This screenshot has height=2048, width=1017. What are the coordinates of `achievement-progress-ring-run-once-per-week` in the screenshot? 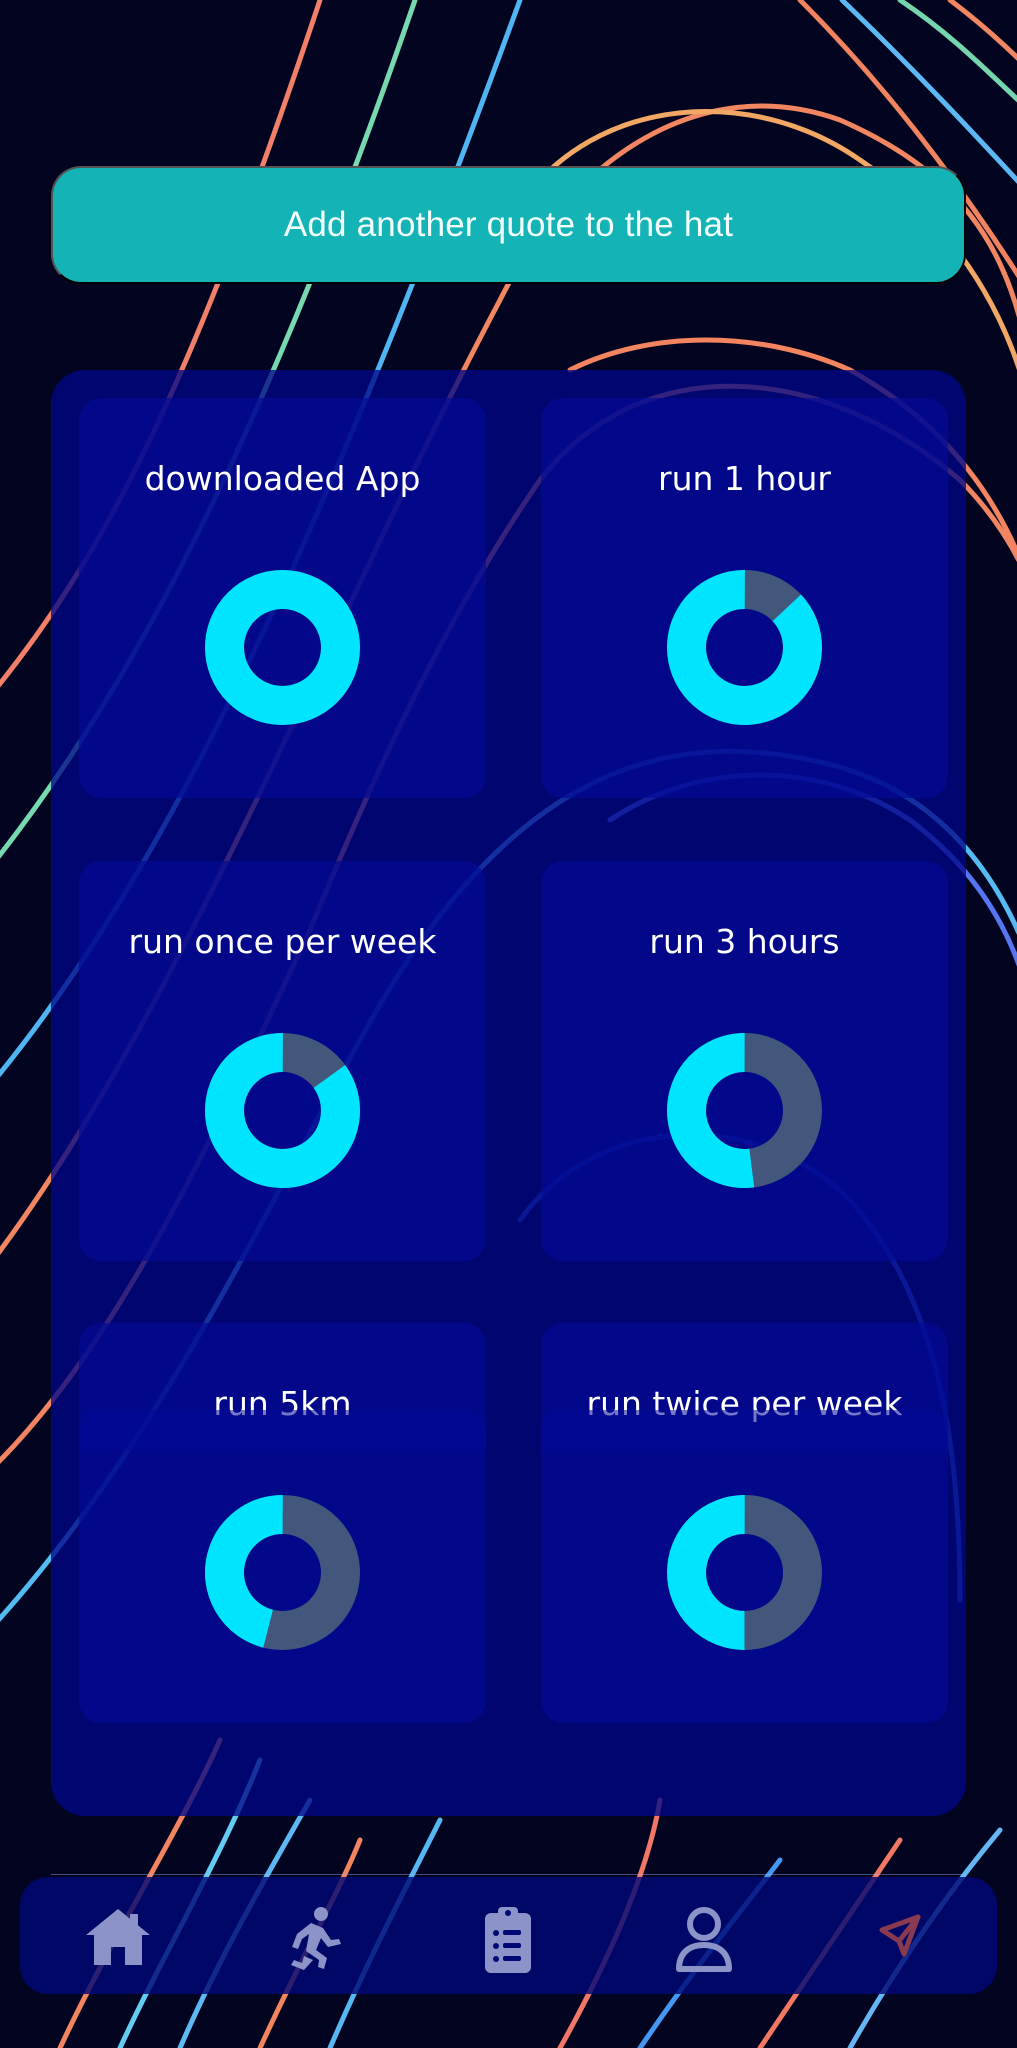 It's located at (282, 1110).